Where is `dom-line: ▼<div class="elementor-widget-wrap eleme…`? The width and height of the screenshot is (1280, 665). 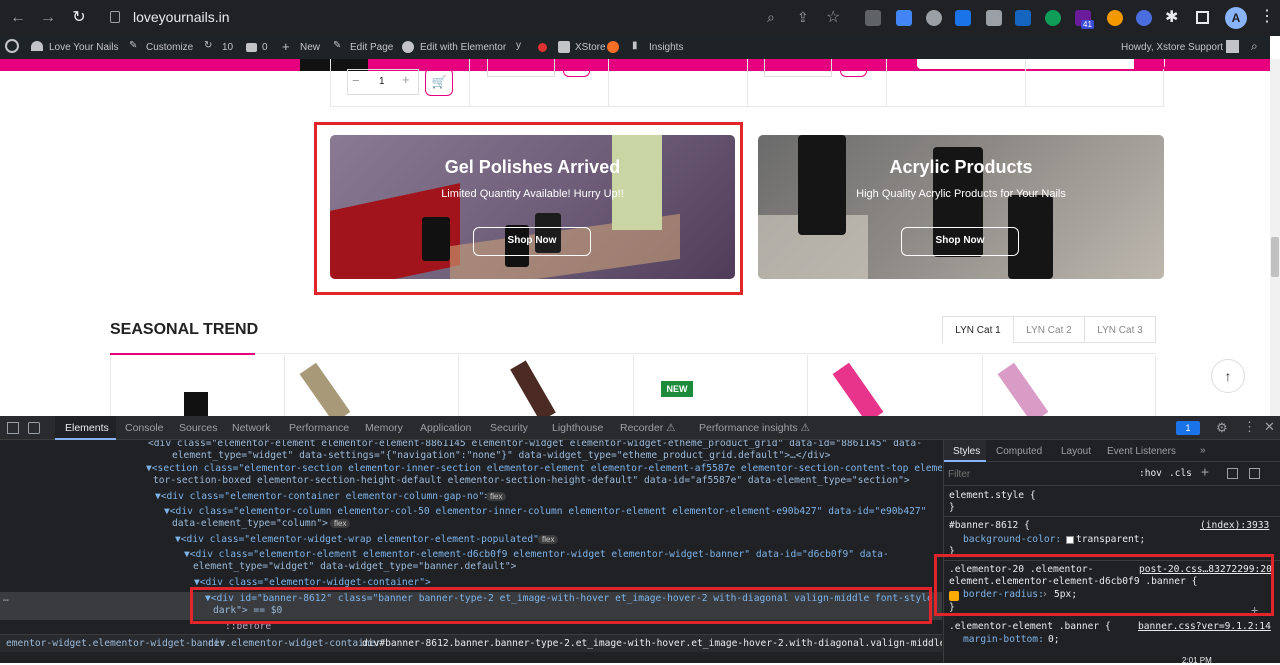
dom-line: ▼<div class="elementor-widget-wrap eleme… is located at coordinates (360, 539).